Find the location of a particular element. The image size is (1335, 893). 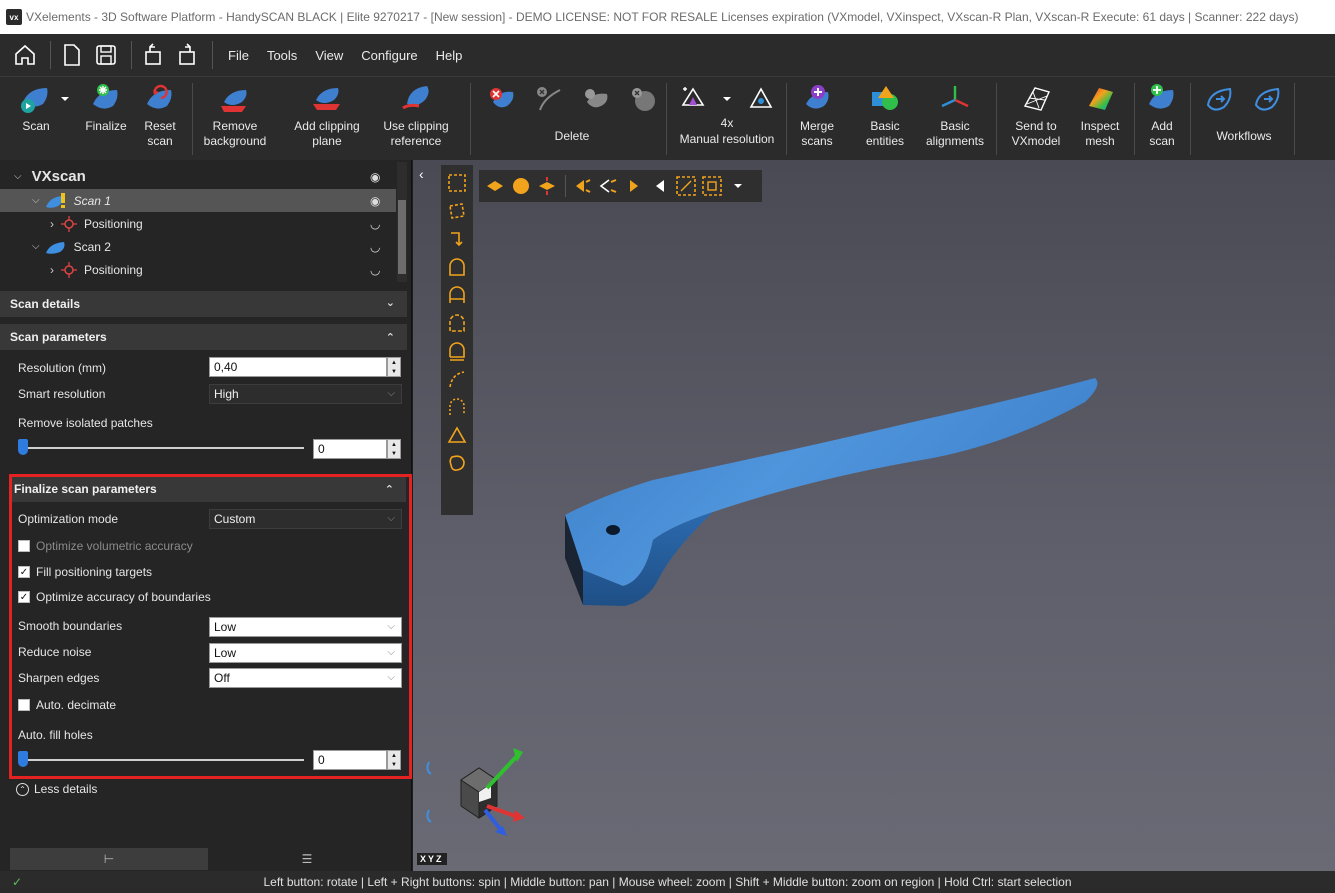

fill-targets-checkbox: ✓ is located at coordinates (24, 572).